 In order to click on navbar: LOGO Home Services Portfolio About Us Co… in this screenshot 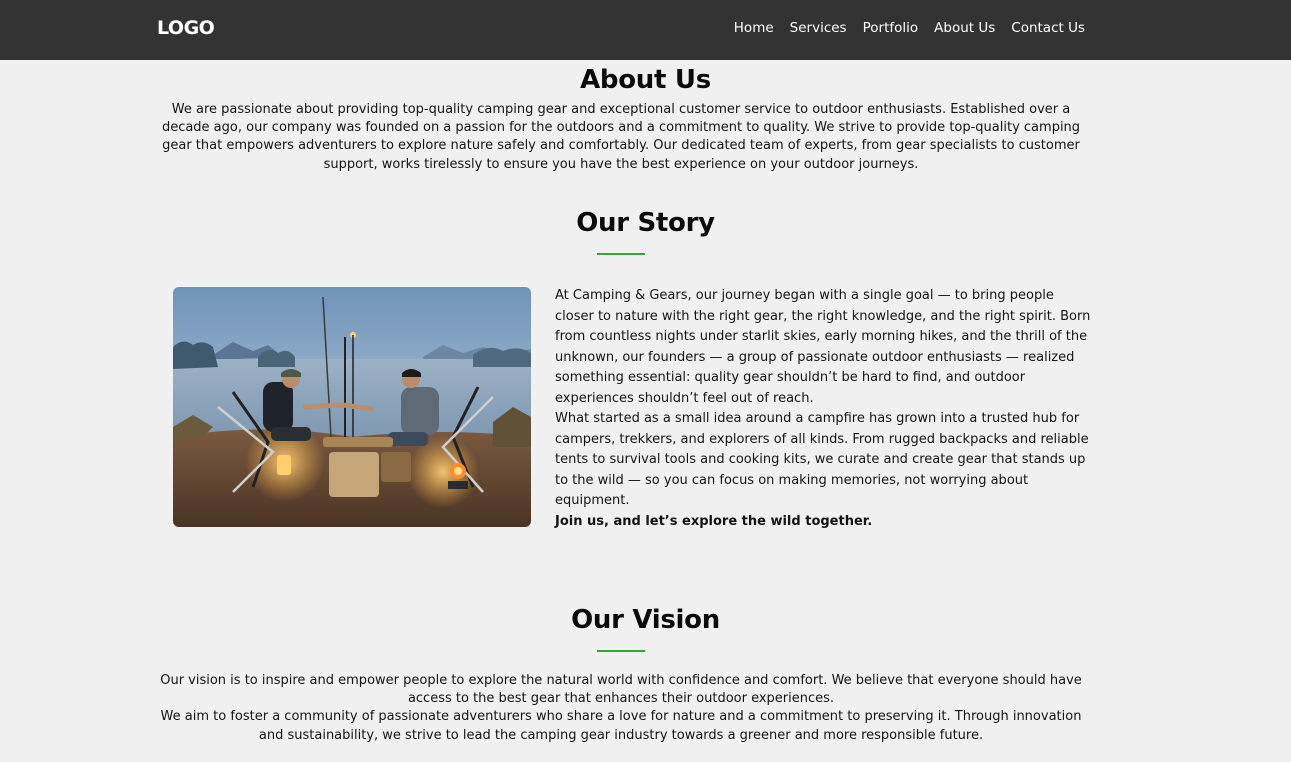, I will do `click(645, 30)`.